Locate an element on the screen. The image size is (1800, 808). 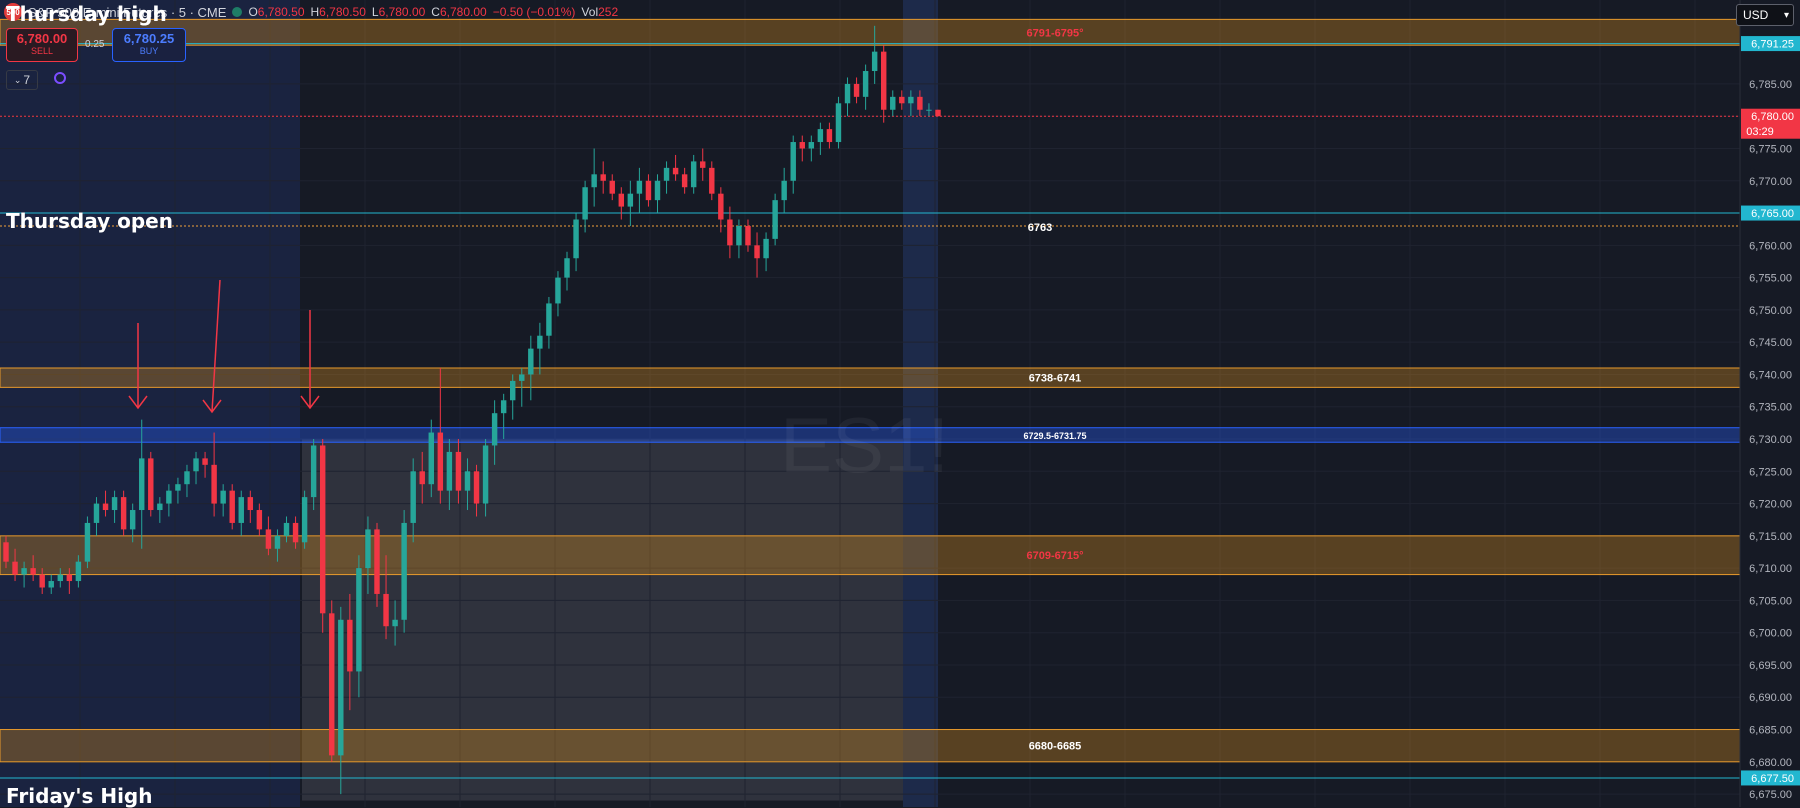
indicators-toggle: ⌄ 7 is located at coordinates (22, 80).